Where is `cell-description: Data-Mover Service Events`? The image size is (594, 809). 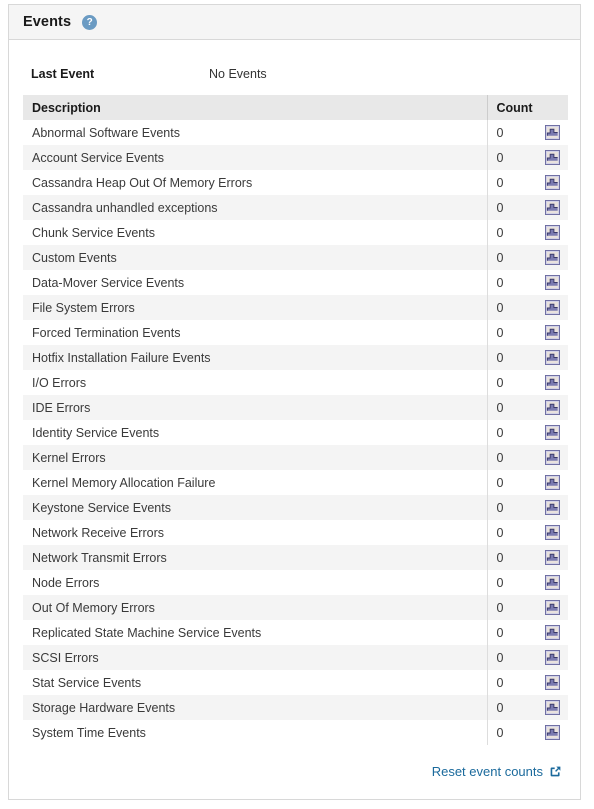
cell-description: Data-Mover Service Events is located at coordinates (255, 282).